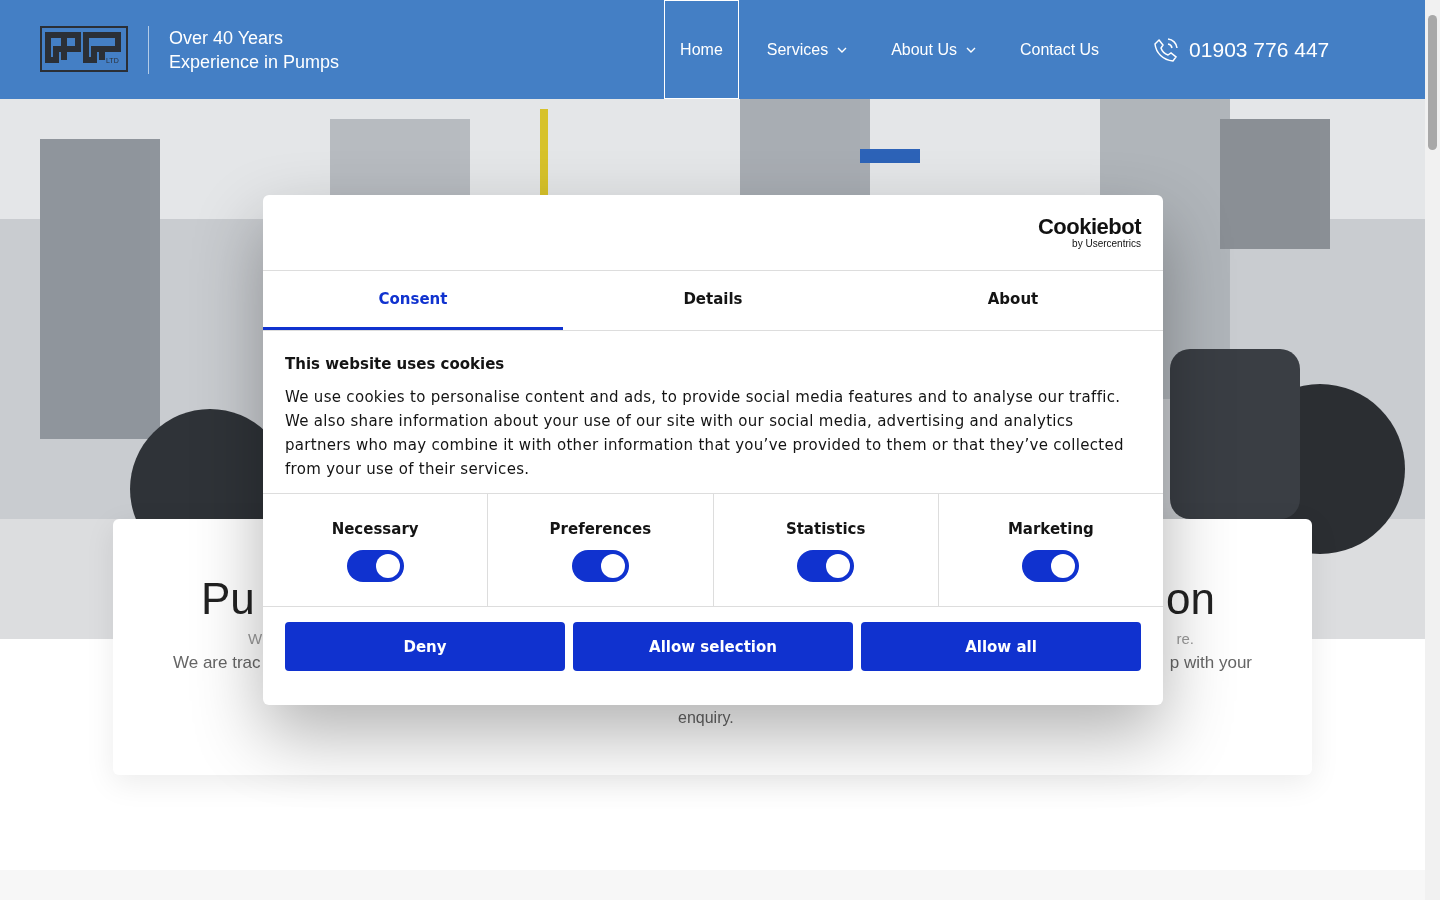  Describe the element at coordinates (1432, 450) in the screenshot. I see `scrollbar` at that location.